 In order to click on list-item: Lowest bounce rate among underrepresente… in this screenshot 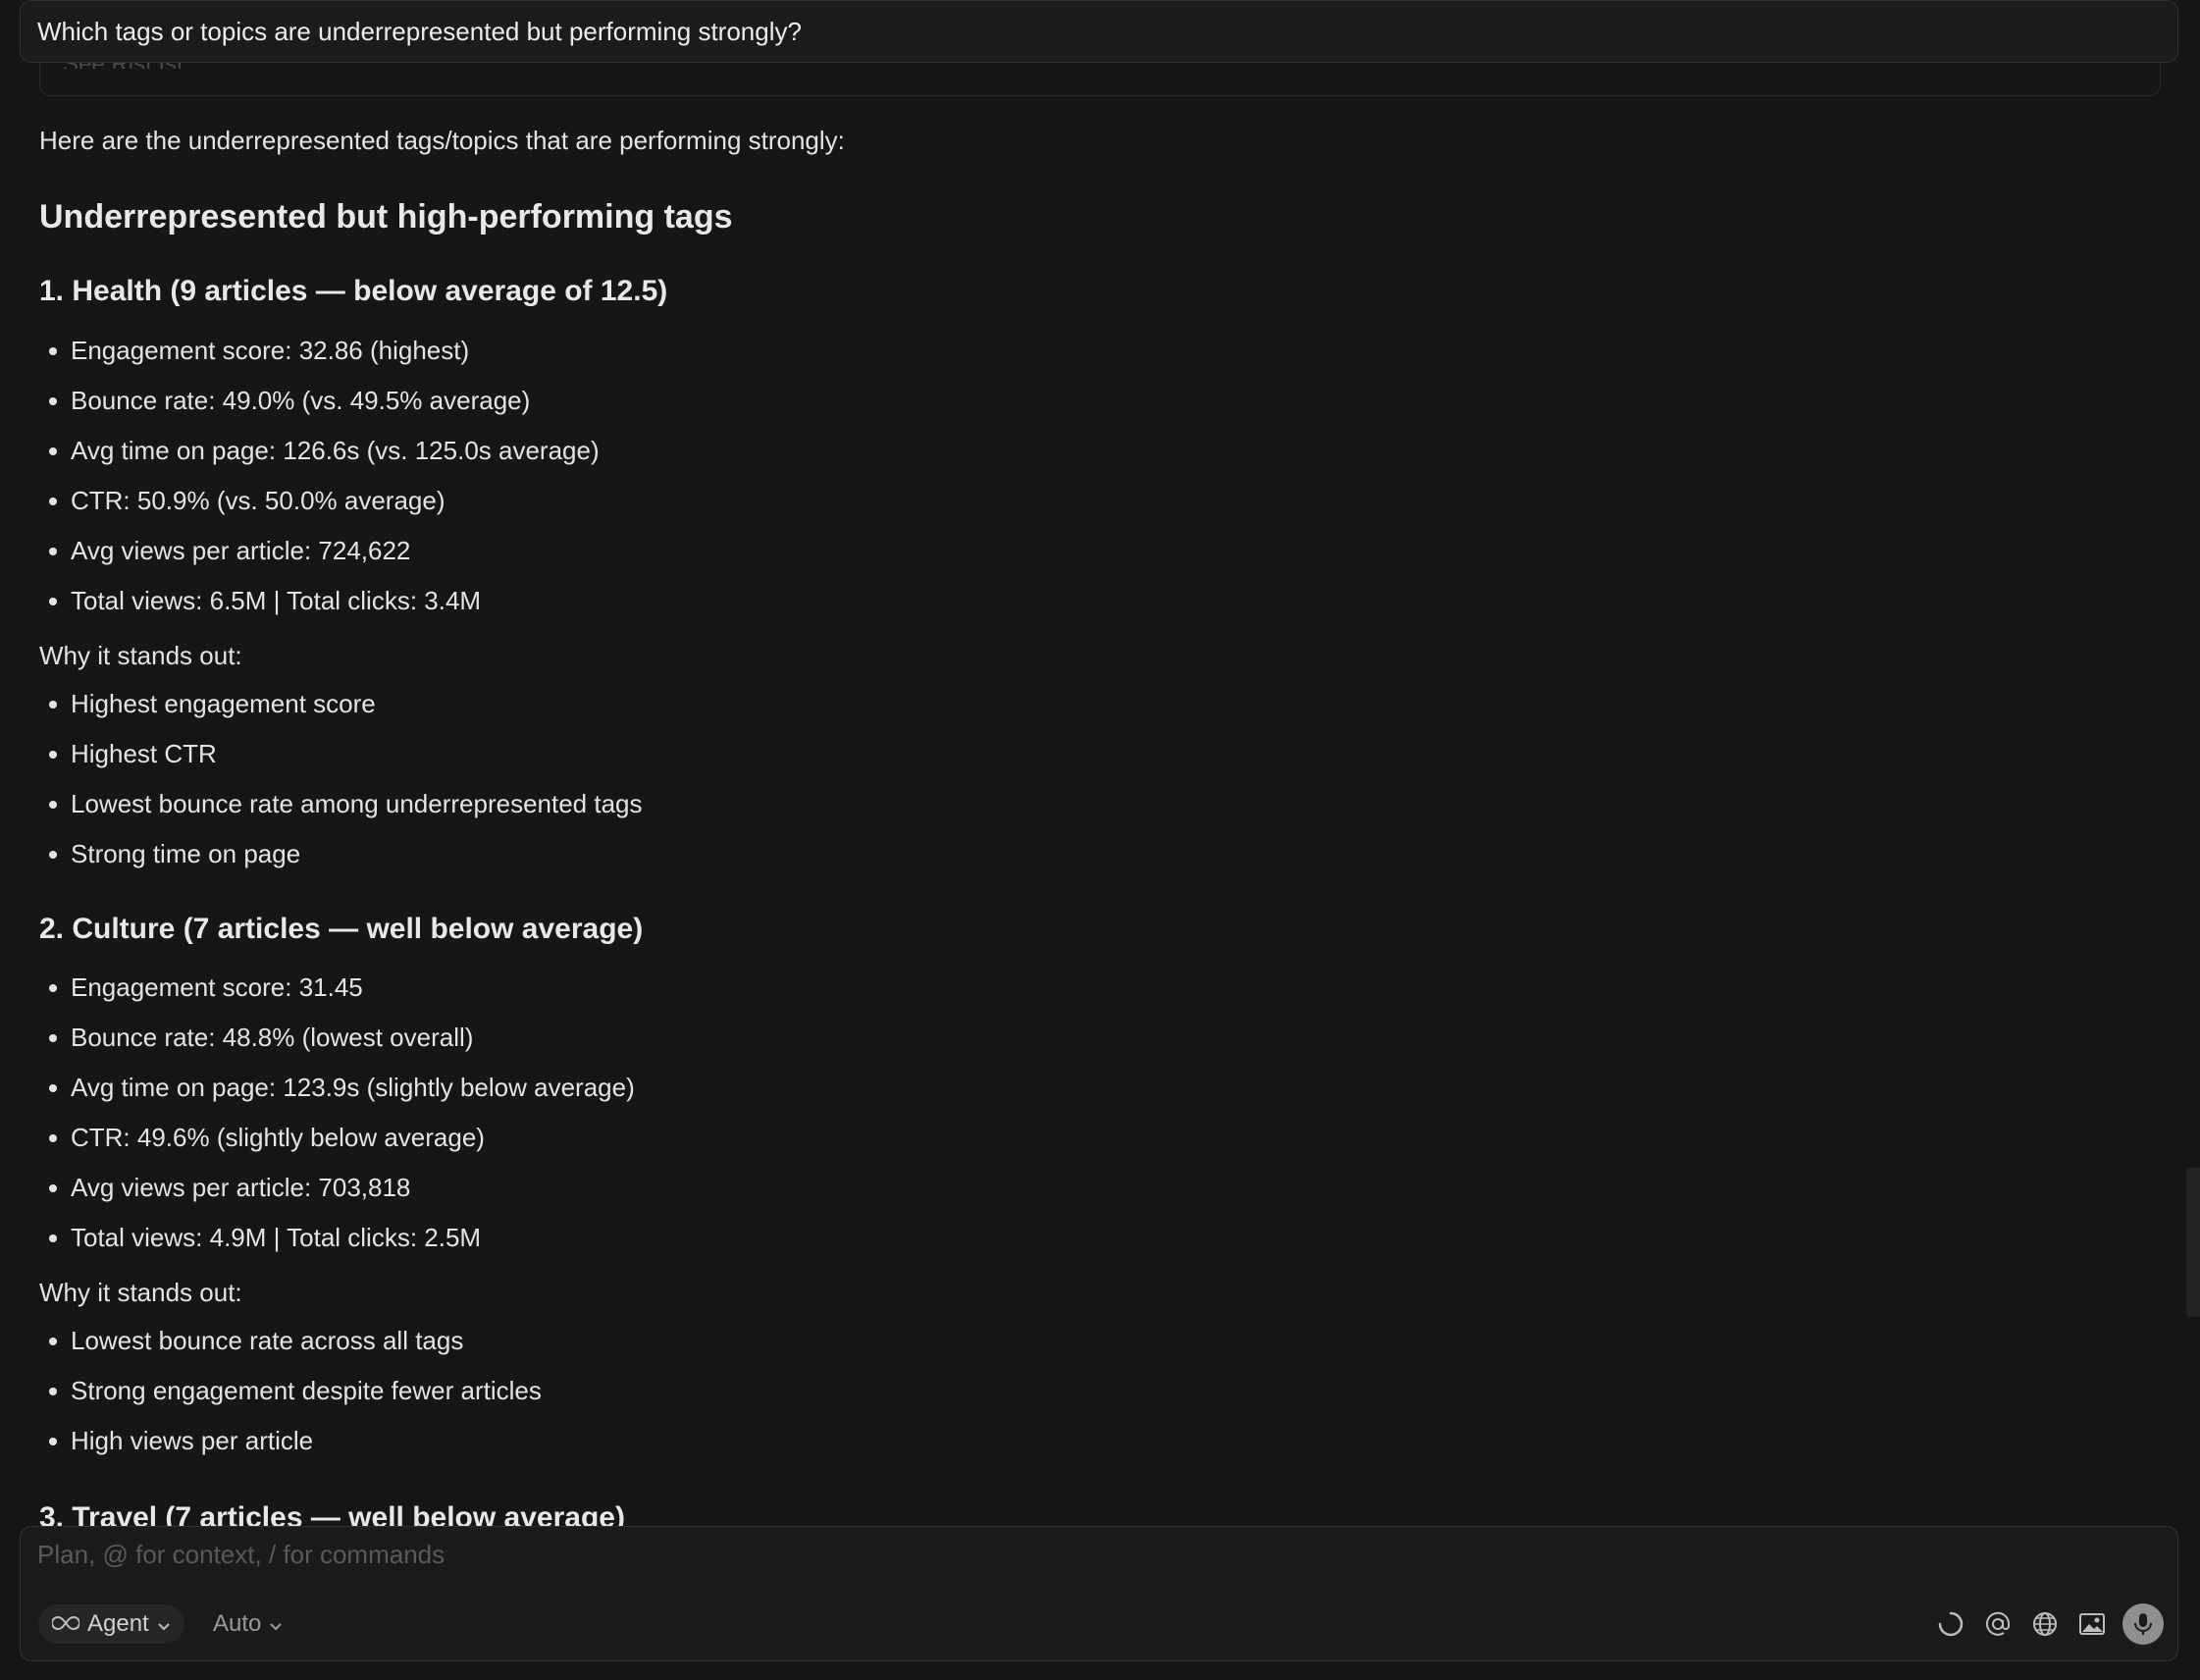, I will do `click(341, 804)`.